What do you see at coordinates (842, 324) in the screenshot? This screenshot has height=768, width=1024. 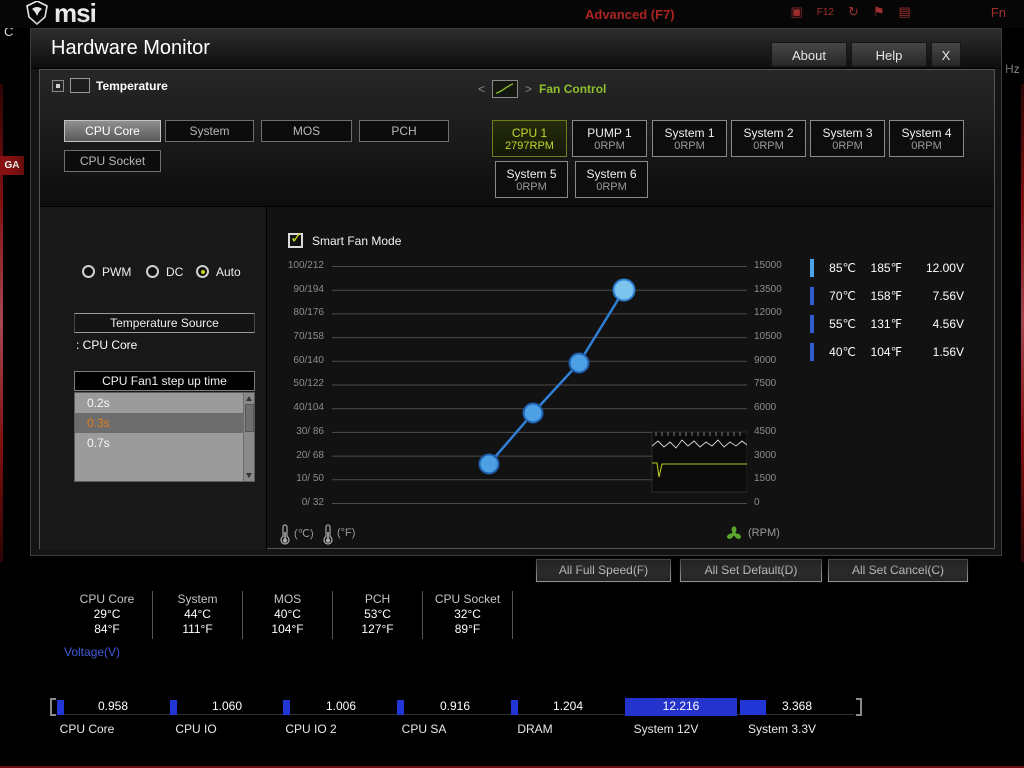 I see `legend-celsius: 55℃` at bounding box center [842, 324].